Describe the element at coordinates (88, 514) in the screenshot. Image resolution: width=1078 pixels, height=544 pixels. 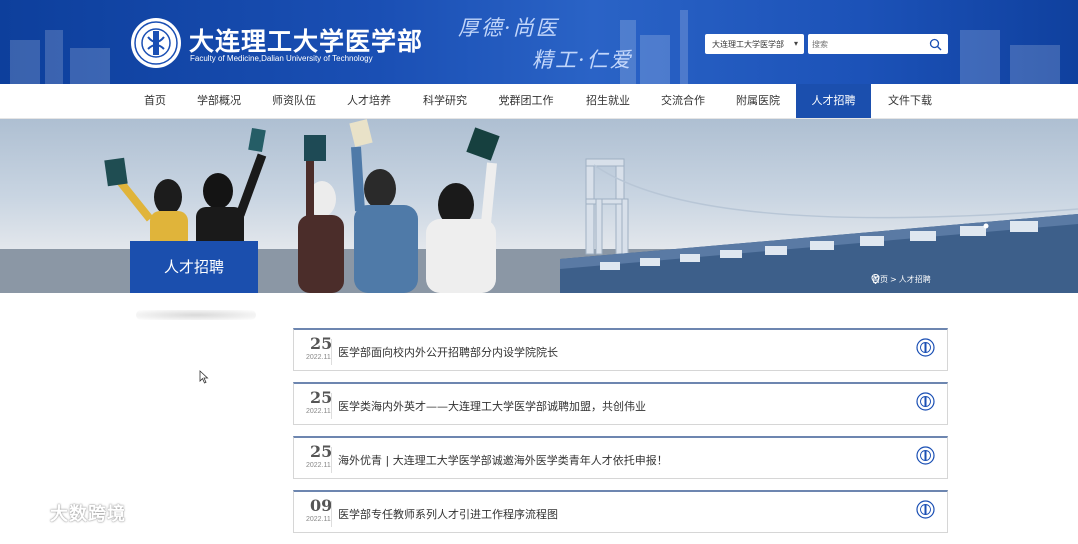
I see `watermark-text: 大数跨境` at that location.